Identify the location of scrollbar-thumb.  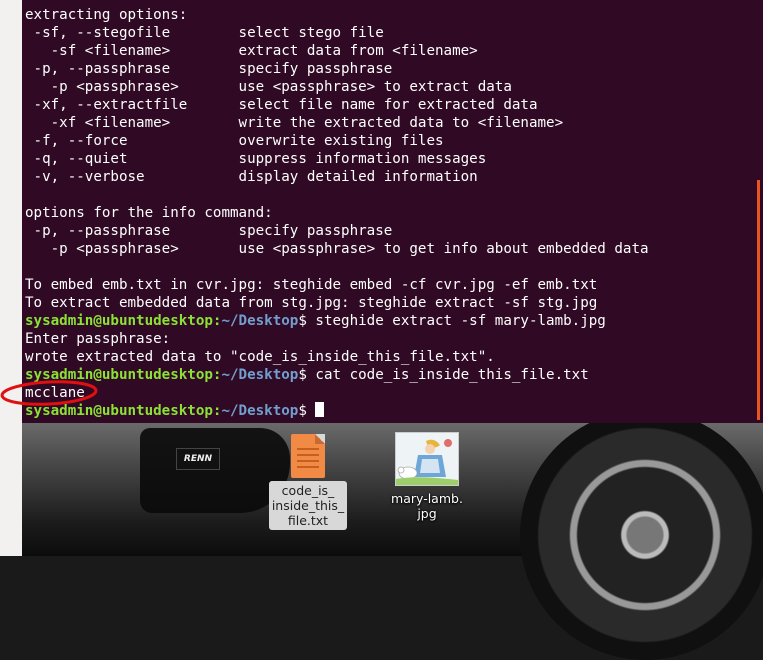
(758, 300).